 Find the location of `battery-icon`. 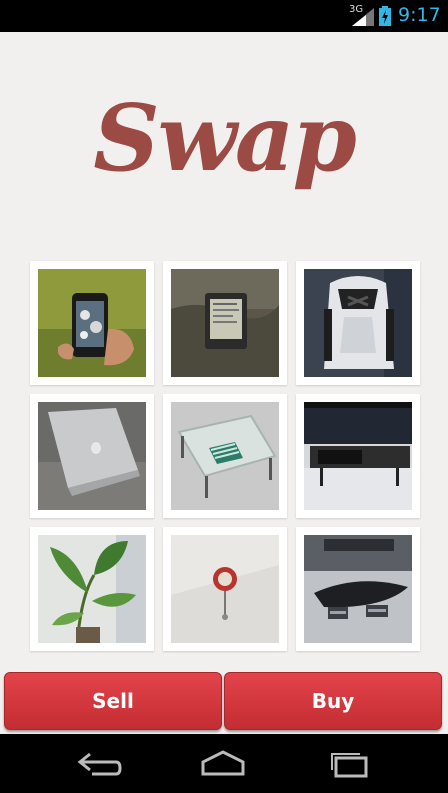

battery-icon is located at coordinates (385, 16).